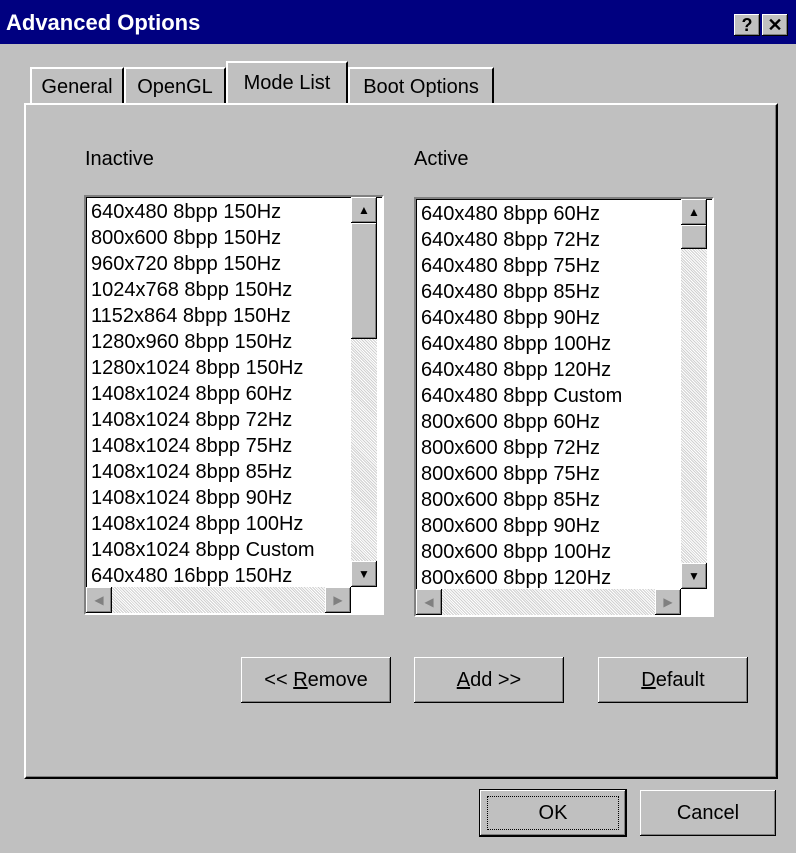 Image resolution: width=796 pixels, height=853 pixels. Describe the element at coordinates (521, 526) in the screenshot. I see `list-item: 800x600 8bpp 90Hz` at that location.